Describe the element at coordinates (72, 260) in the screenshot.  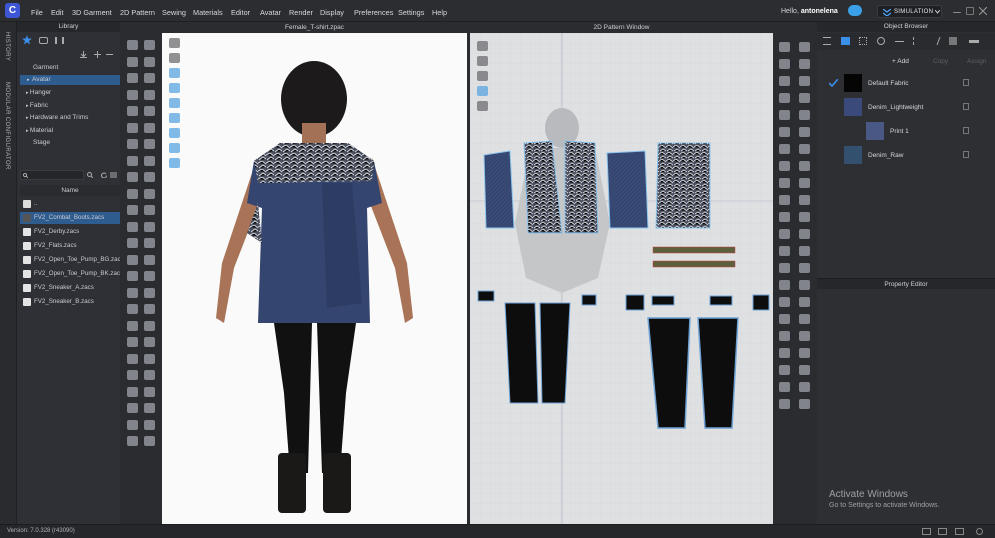
I see `library-file-row: FV2_Open_Toe_Pump_BG.zacs` at that location.